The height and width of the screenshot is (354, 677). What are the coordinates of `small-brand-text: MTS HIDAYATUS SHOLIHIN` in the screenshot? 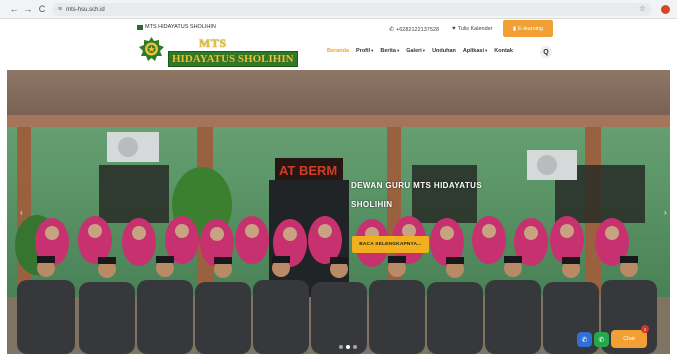 It's located at (180, 27).